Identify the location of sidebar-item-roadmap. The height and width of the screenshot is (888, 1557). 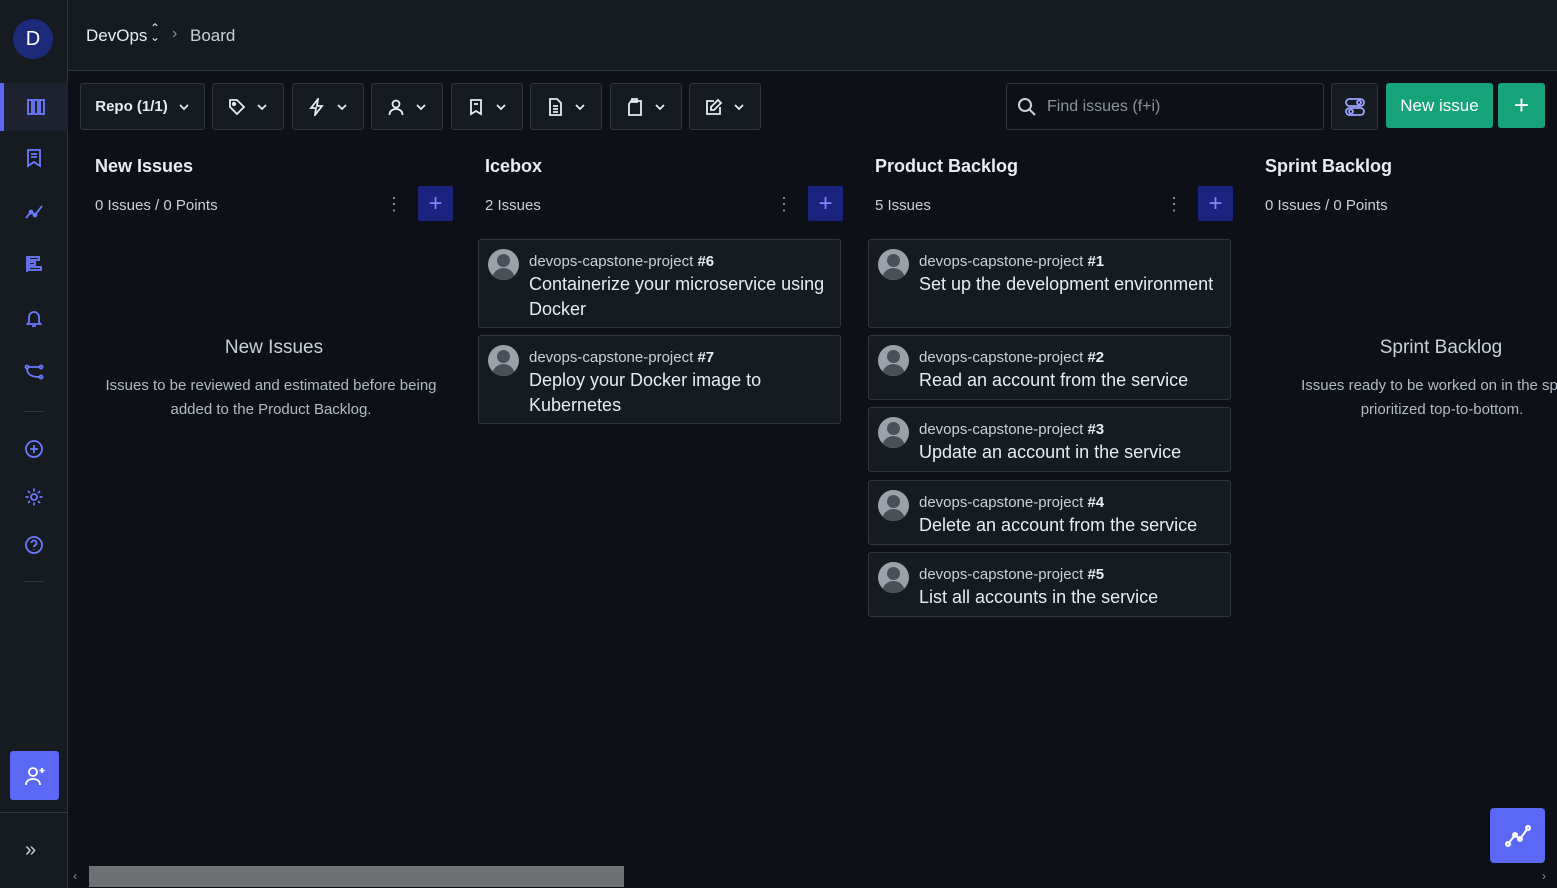
(34, 264).